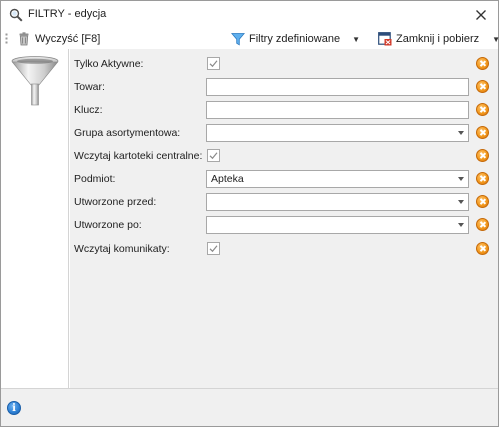 The image size is (499, 427). I want to click on assortment-group-select, so click(337, 133).